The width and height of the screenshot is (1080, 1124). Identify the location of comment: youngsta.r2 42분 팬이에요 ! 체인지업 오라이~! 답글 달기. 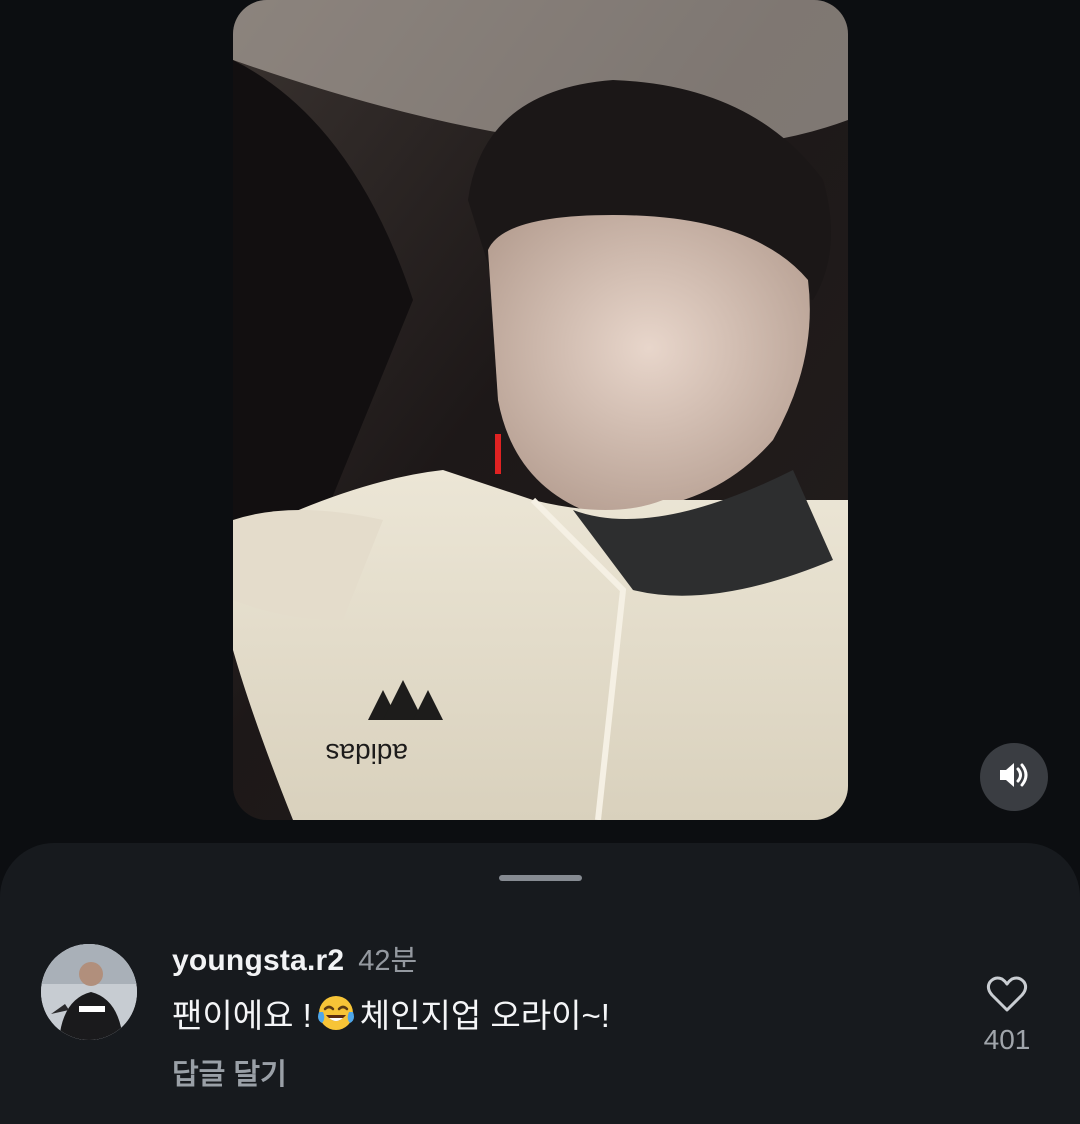
(552, 1014).